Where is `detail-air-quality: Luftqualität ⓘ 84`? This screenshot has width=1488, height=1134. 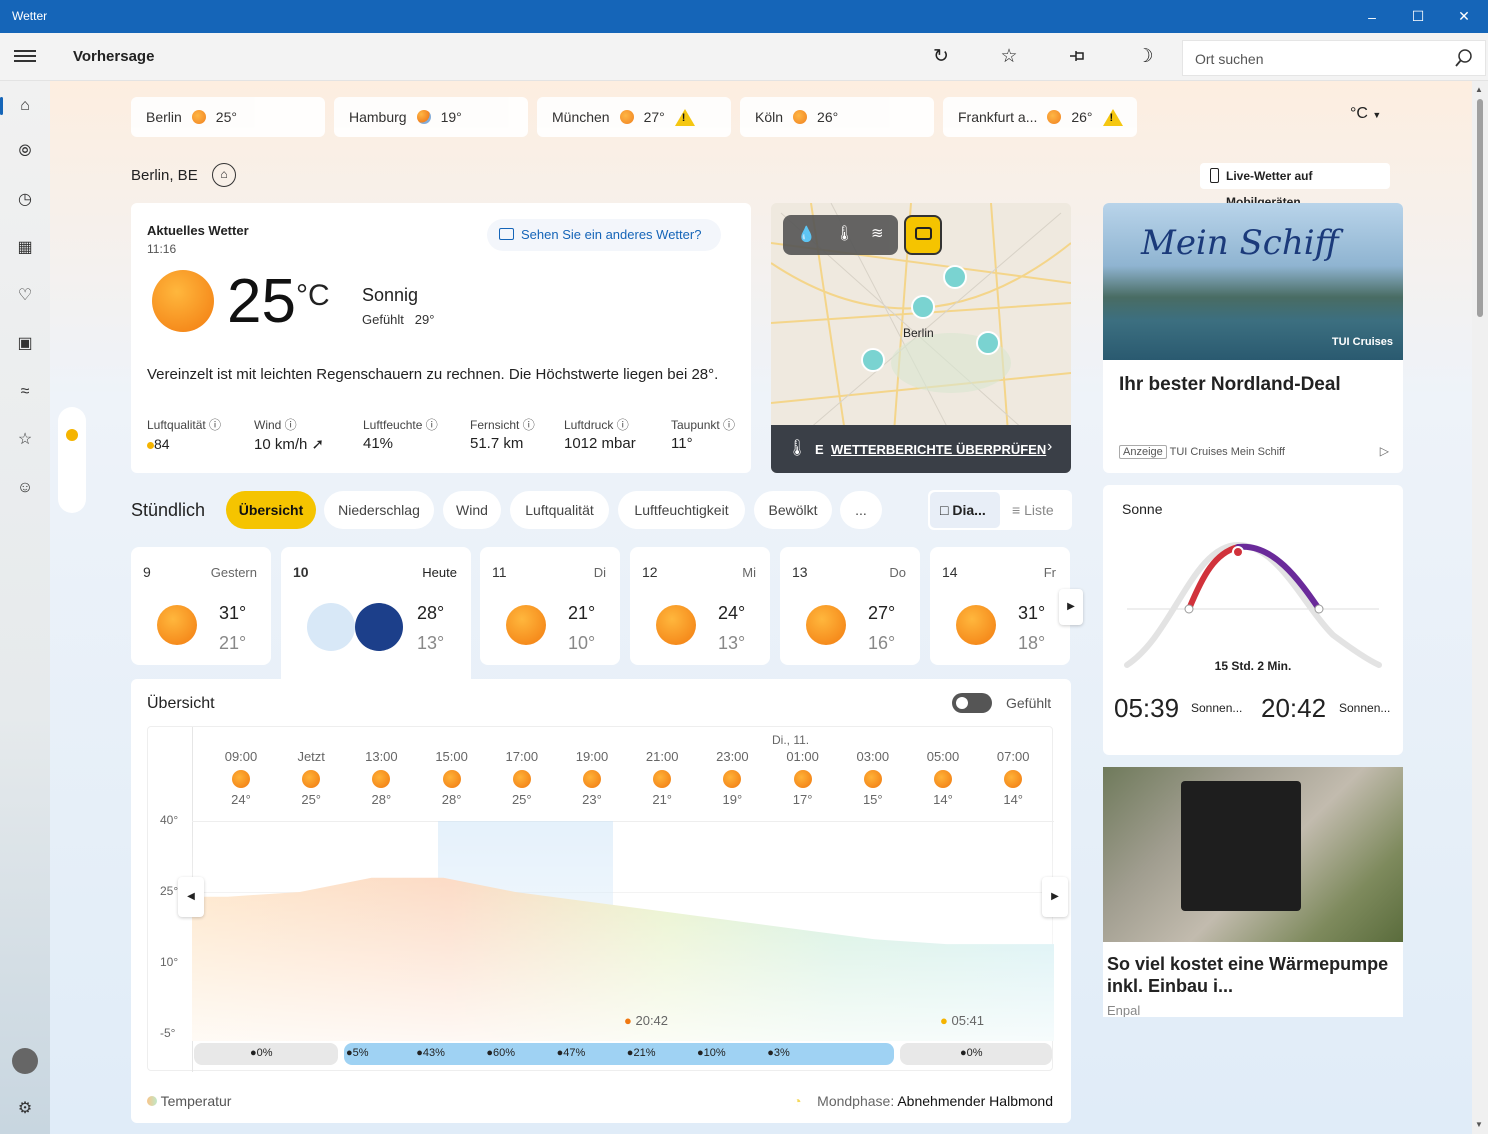 detail-air-quality: Luftqualität ⓘ 84 is located at coordinates (184, 434).